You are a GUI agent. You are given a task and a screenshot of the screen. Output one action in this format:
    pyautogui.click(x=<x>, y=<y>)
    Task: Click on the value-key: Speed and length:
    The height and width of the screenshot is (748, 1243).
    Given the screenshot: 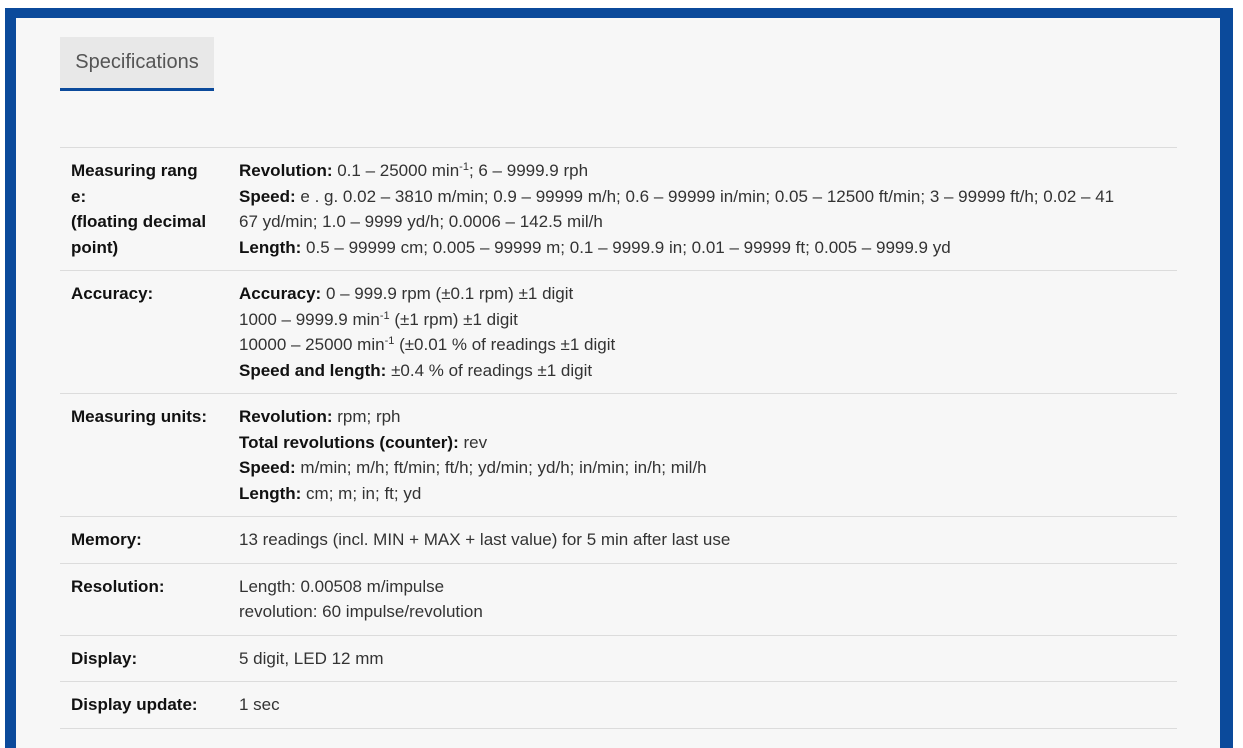 What is the action you would take?
    pyautogui.click(x=313, y=370)
    